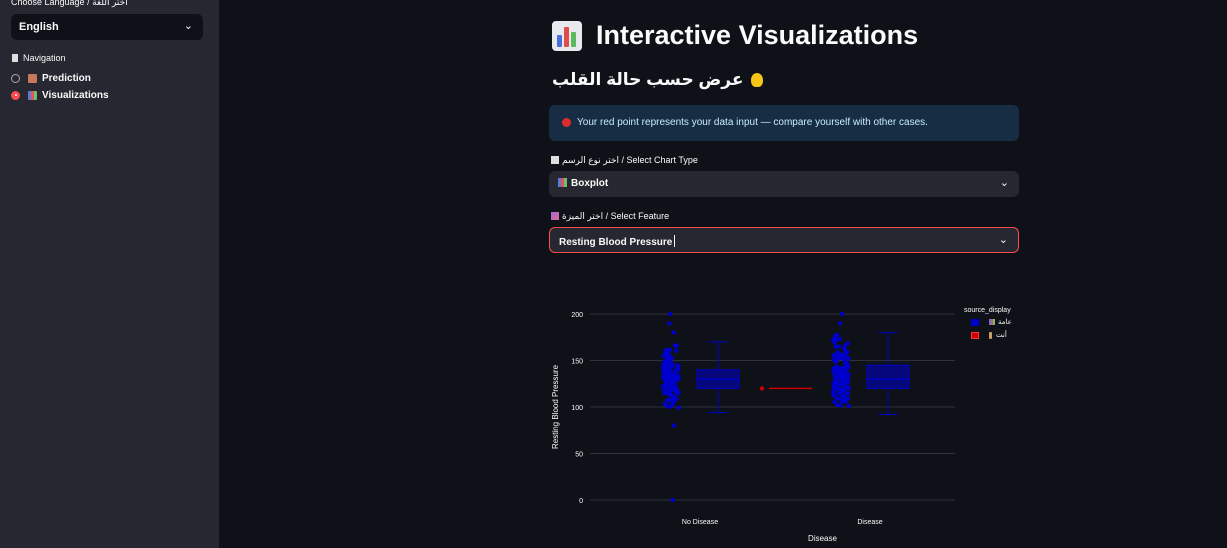 The width and height of the screenshot is (1227, 548). What do you see at coordinates (700, 522) in the screenshot?
I see `x-tick-label: No Disease` at bounding box center [700, 522].